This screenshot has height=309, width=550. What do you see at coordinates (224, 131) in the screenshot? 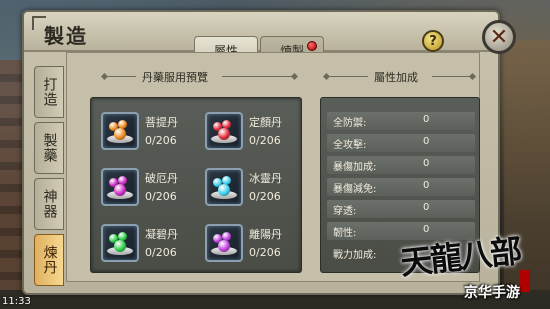
I see `red-pill-icon` at bounding box center [224, 131].